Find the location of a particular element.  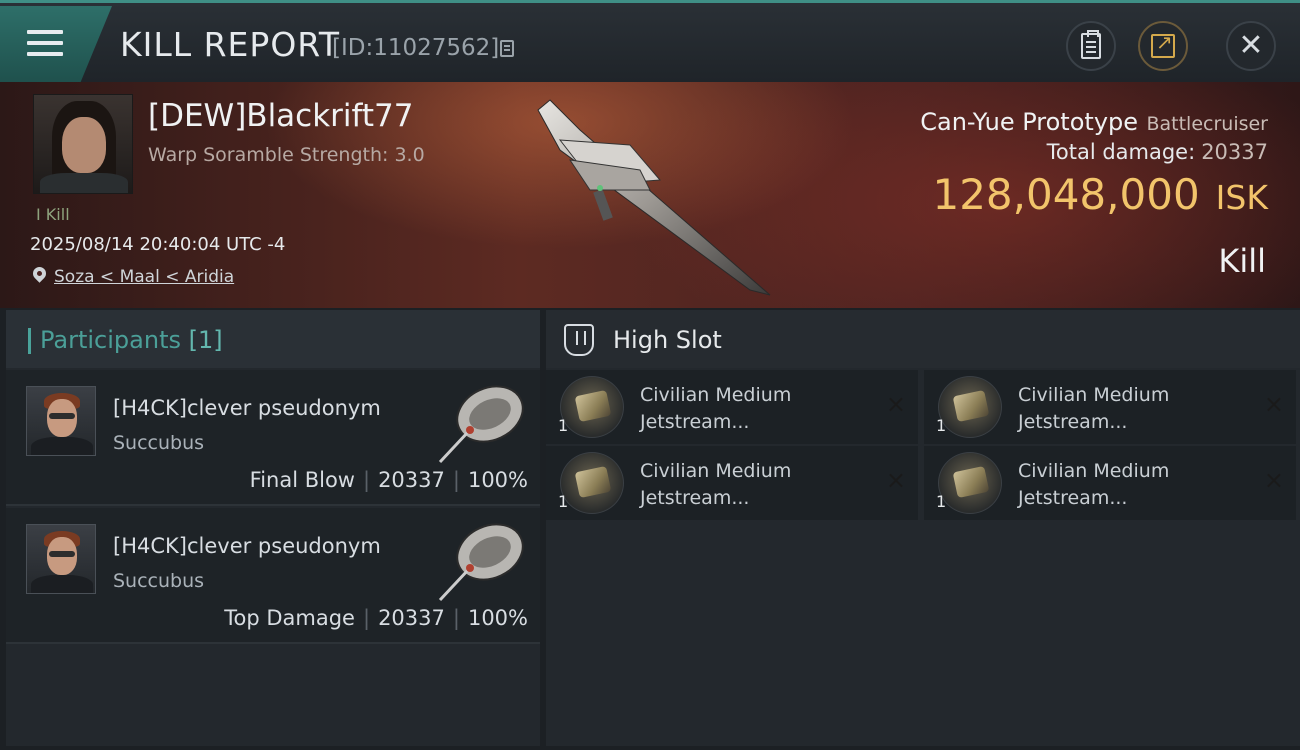

participant-stats: Top Damage | 20337 | 100% is located at coordinates (376, 618).